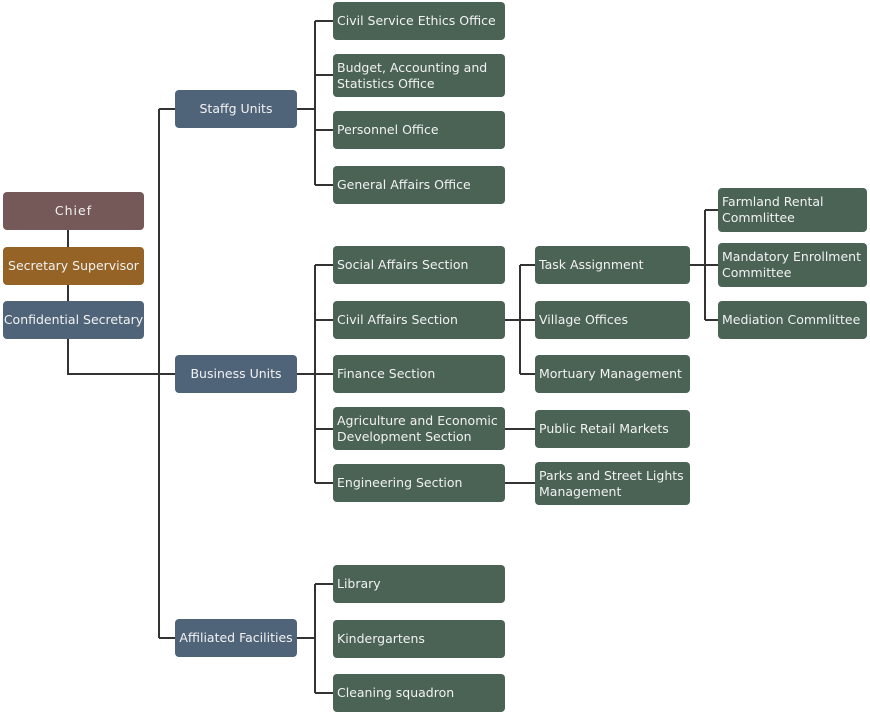 The height and width of the screenshot is (715, 870). I want to click on staff-office-box: Budget, Accounting and Statistics Office, so click(419, 75).